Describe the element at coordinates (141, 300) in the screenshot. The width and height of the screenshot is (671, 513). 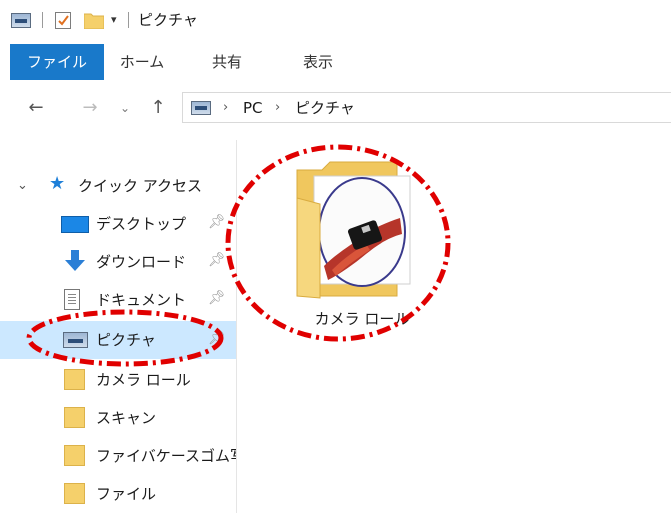
I see `sidebar-item-label: ドキュメント` at that location.